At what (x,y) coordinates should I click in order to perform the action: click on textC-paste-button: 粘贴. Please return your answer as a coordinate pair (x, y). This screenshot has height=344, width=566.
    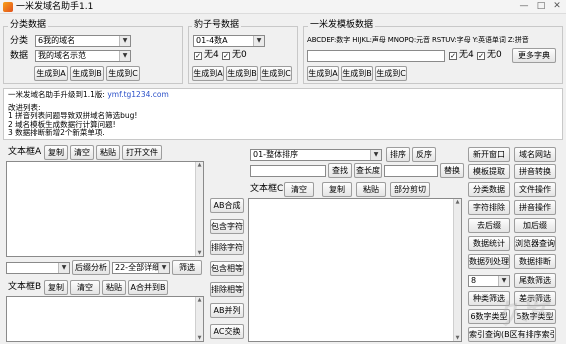
    Looking at the image, I should click on (371, 189).